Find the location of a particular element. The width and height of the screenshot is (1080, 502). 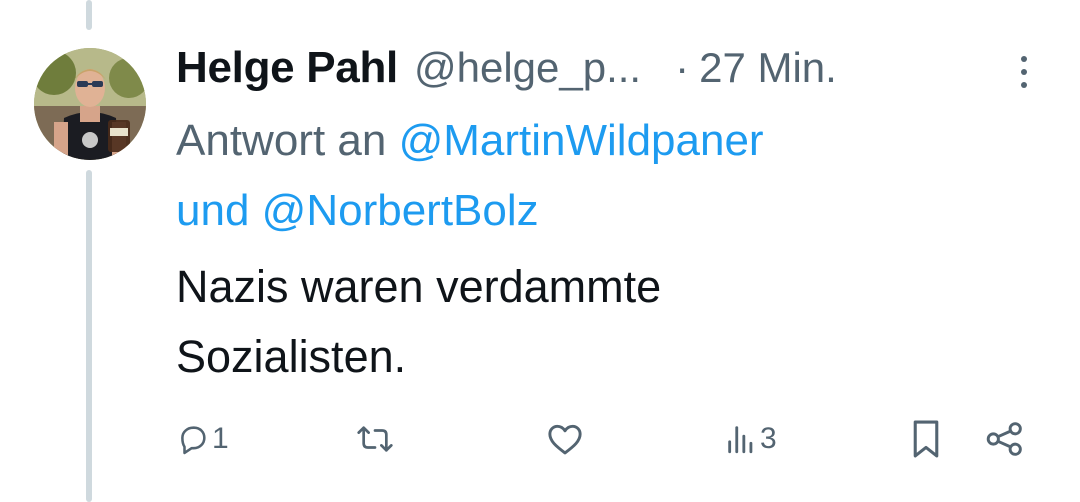

tweet-timestamp: 27 Min. is located at coordinates (768, 68).